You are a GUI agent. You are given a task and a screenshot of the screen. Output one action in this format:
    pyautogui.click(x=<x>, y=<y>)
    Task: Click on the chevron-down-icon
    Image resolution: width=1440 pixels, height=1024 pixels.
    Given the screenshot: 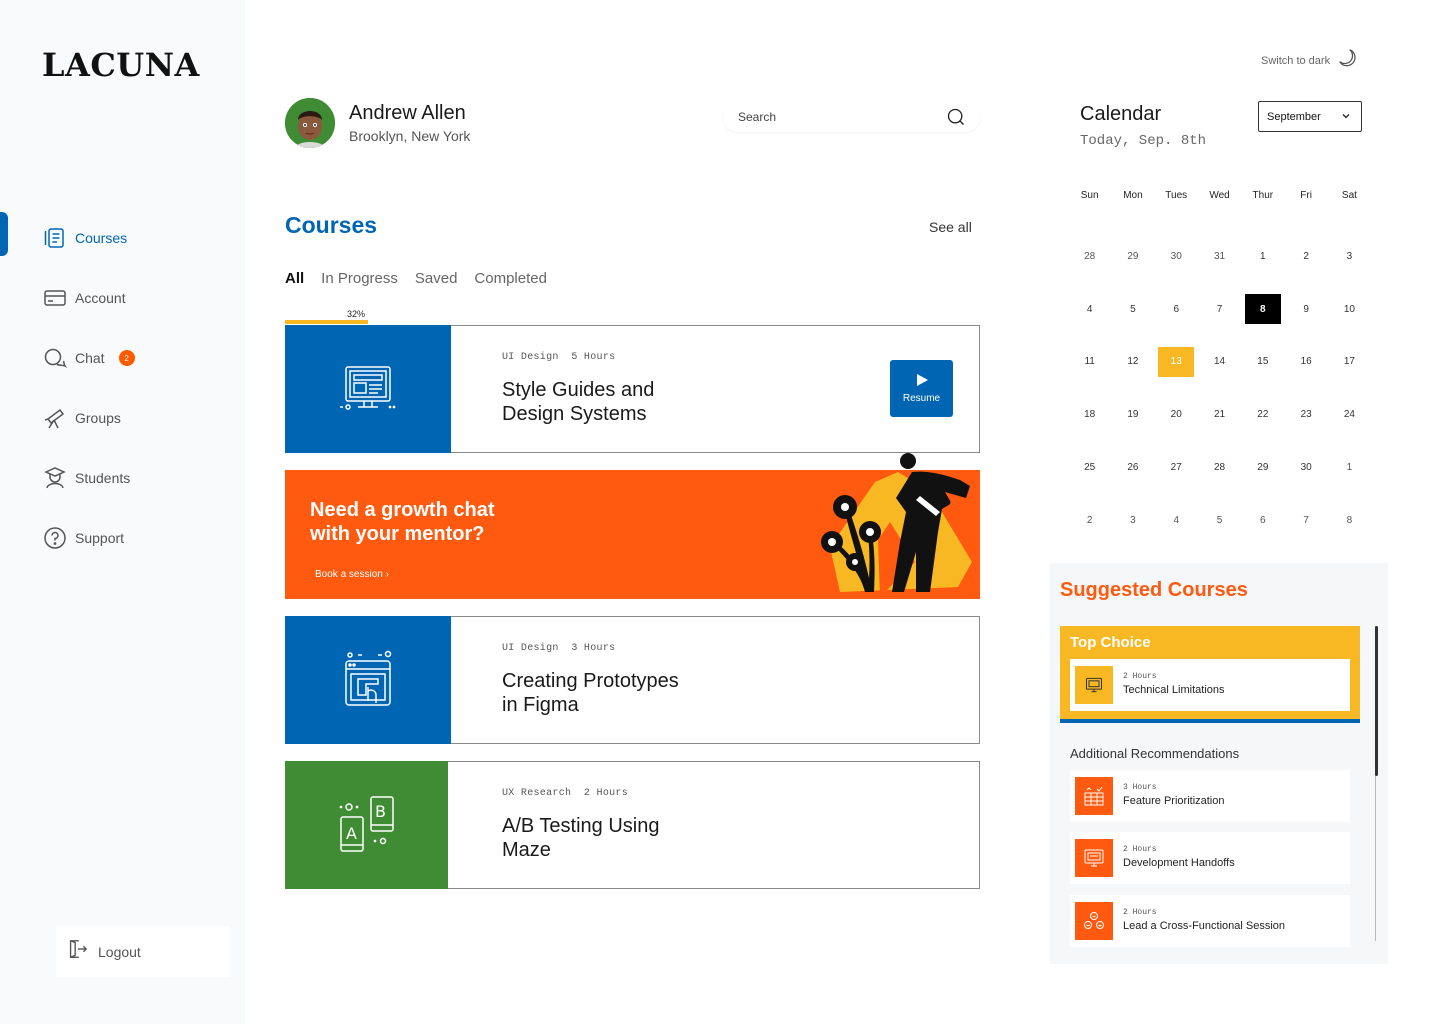 What is the action you would take?
    pyautogui.click(x=1346, y=117)
    